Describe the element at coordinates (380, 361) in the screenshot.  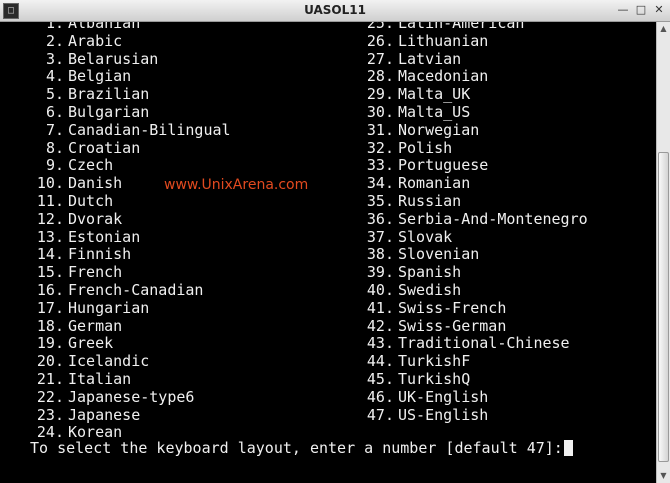
I see `layout-number: 44.` at that location.